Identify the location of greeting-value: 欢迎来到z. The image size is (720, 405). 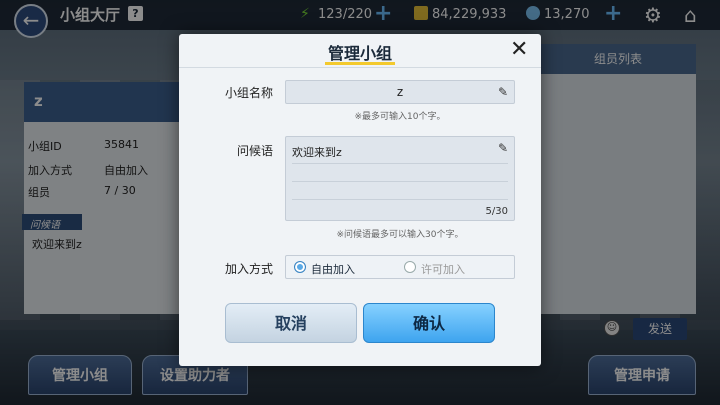
(317, 152).